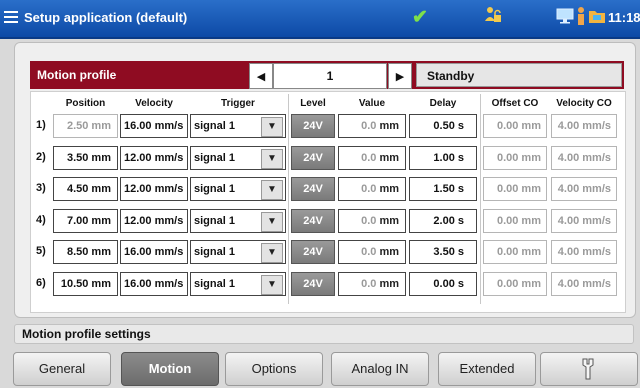  What do you see at coordinates (588, 369) in the screenshot?
I see `wrench-icon` at bounding box center [588, 369].